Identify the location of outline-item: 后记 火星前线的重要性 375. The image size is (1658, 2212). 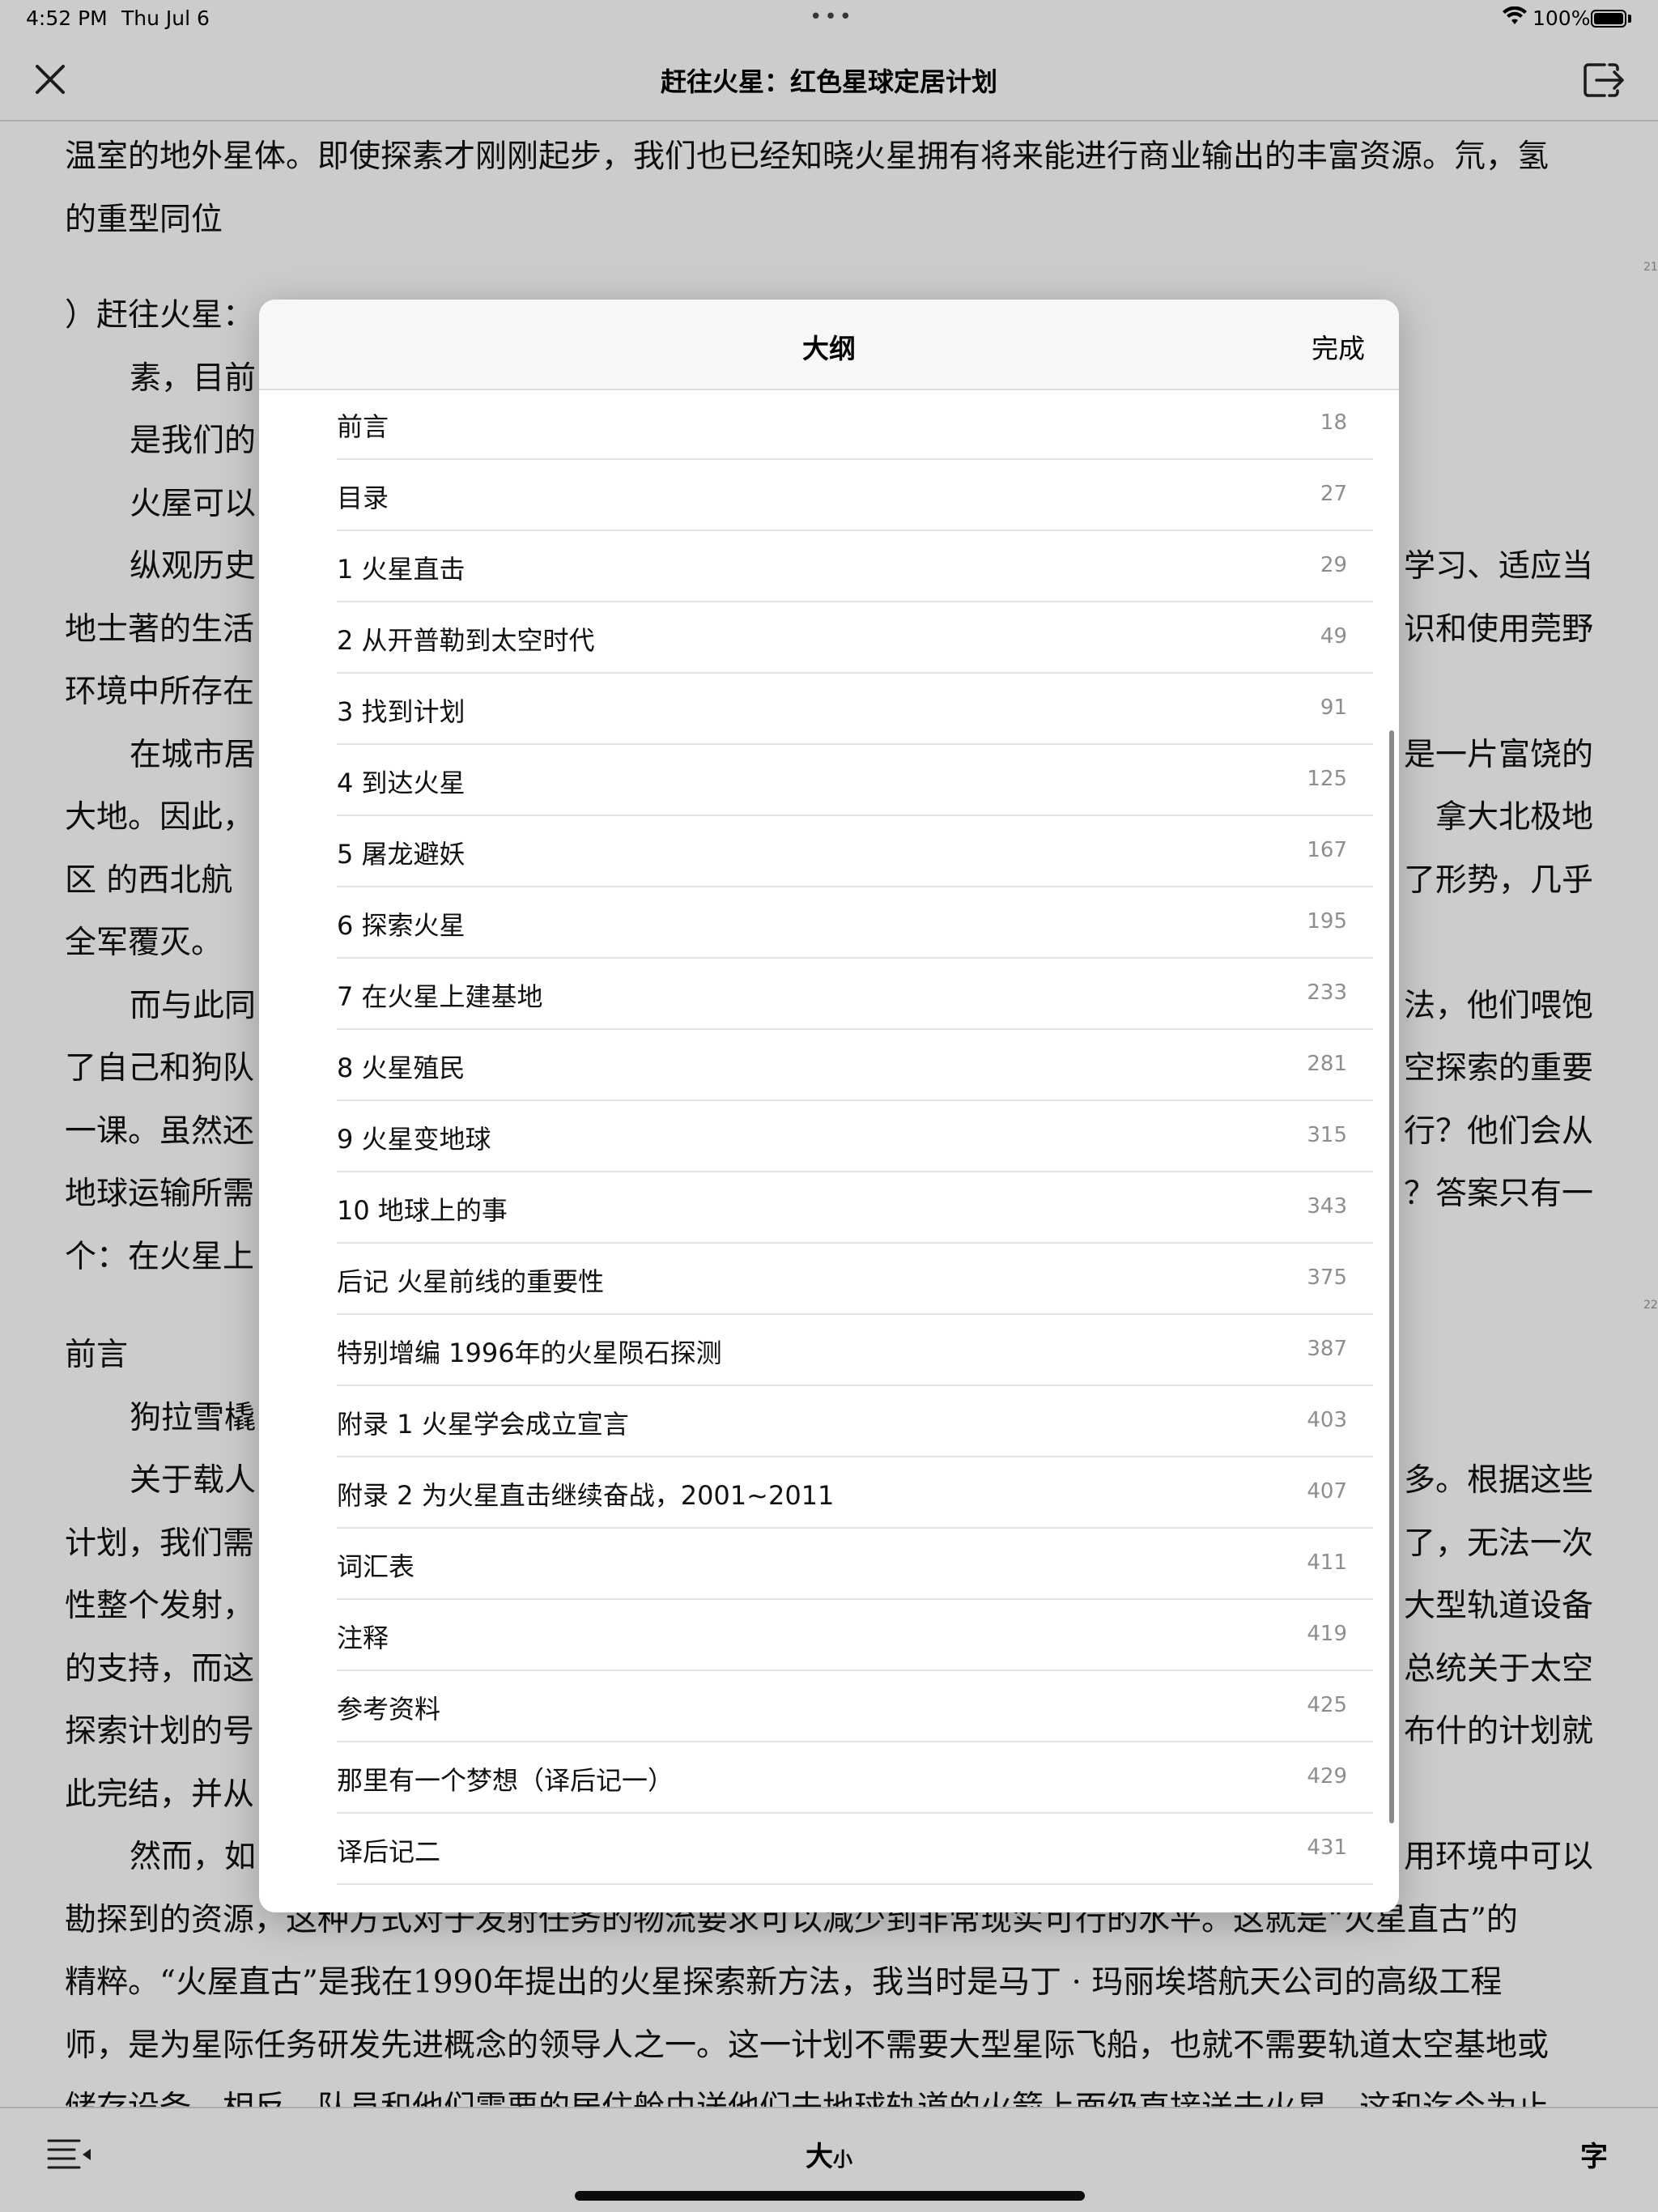
(855, 1280).